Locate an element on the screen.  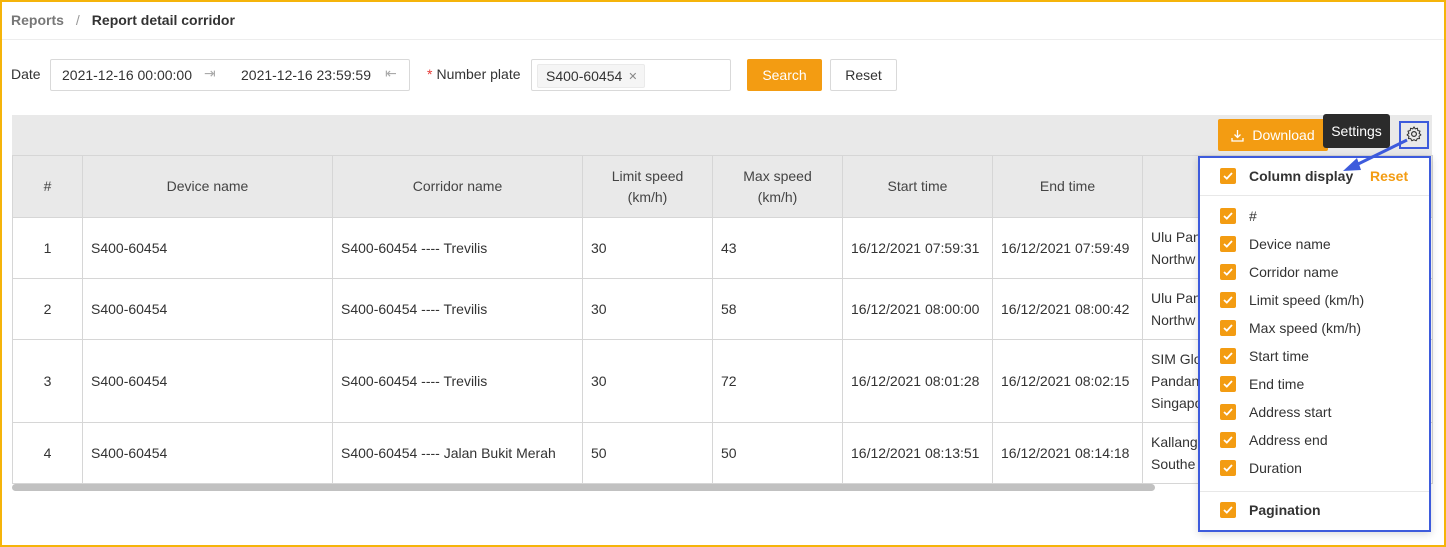
column-toggle-item: Start time is located at coordinates (1264, 356).